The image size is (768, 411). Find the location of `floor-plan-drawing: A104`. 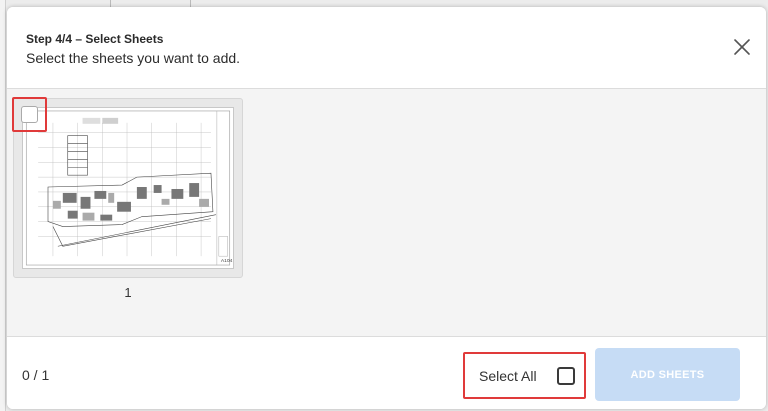

floor-plan-drawing: A104 is located at coordinates (129, 188).